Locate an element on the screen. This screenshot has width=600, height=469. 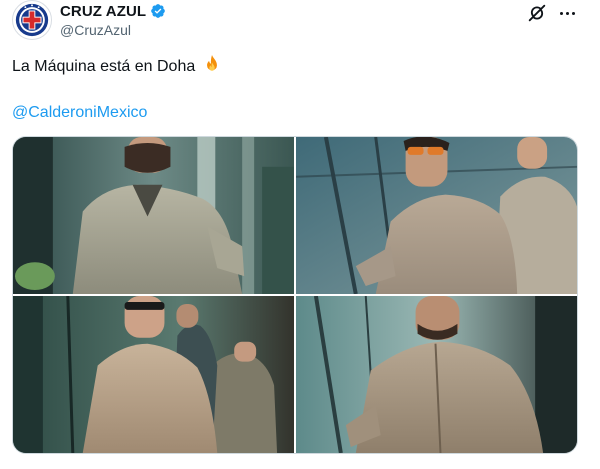
tweet-text-content: La Máquina está en Doha is located at coordinates (104, 66).